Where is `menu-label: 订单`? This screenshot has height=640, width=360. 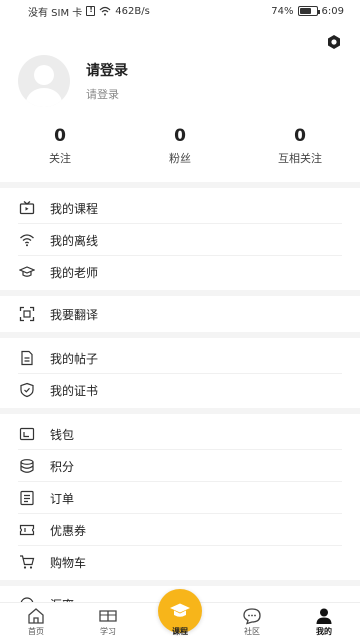 menu-label: 订单 is located at coordinates (62, 498).